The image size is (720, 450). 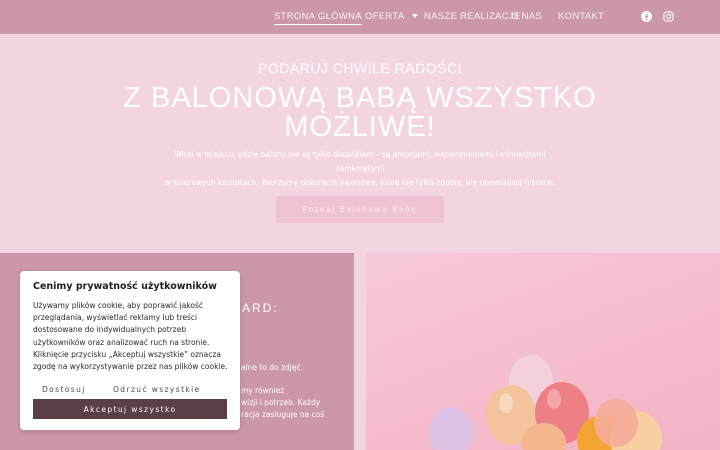 What do you see at coordinates (385, 16) in the screenshot?
I see `nav-item-offer-label: OFERTA` at bounding box center [385, 16].